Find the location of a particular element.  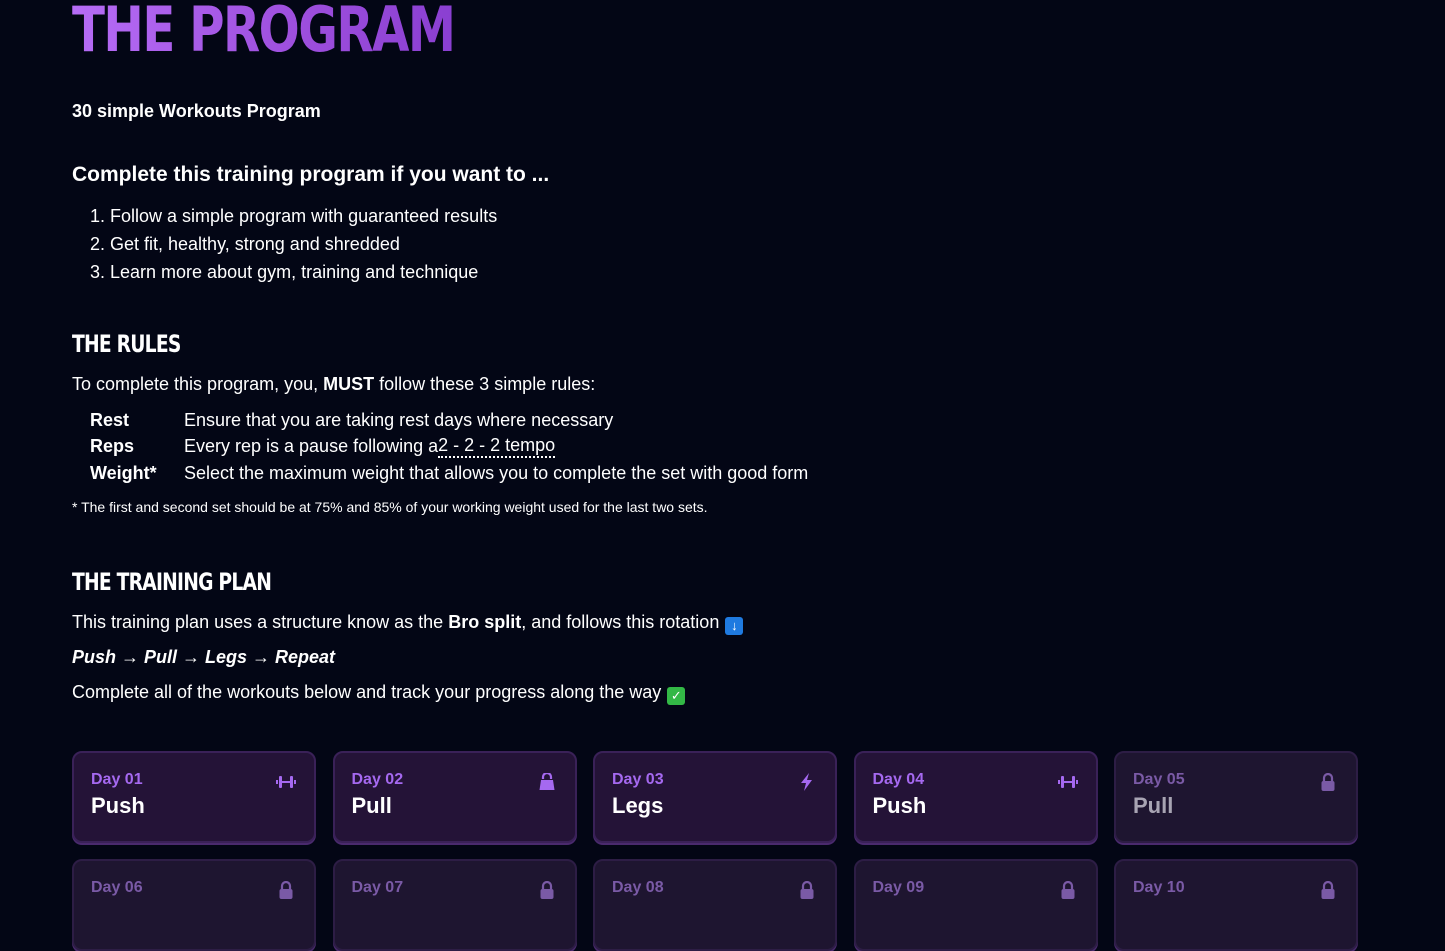

rule-text: Every rep is a pause following a is located at coordinates (311, 446).